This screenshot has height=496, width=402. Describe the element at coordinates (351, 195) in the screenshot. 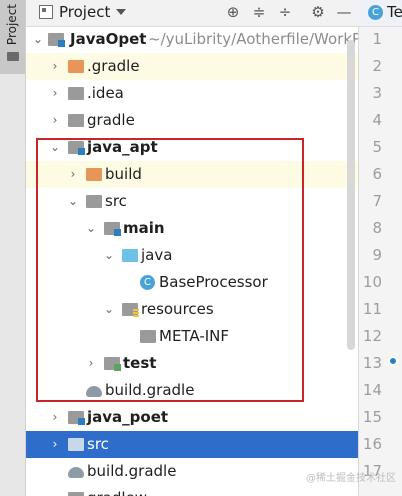

I see `tree-scrollbar-thumb` at that location.